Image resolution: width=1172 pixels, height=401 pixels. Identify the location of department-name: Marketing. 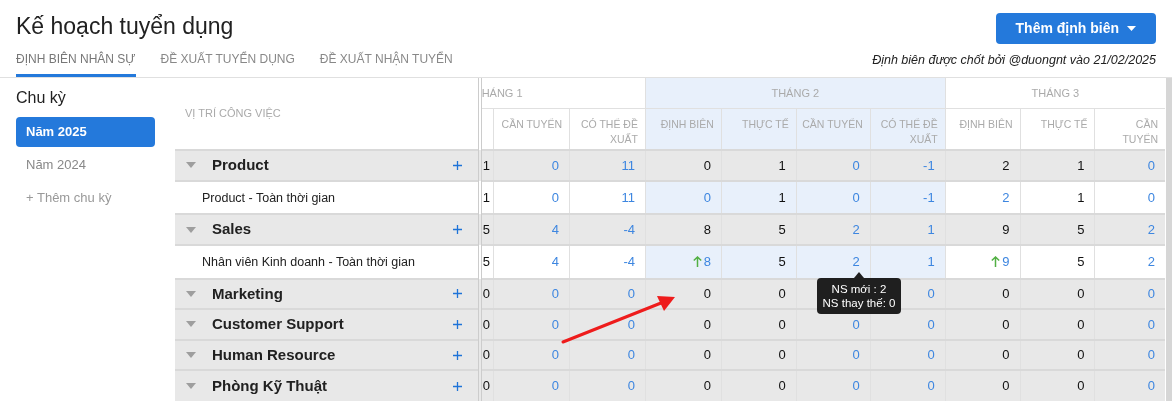
(248, 293).